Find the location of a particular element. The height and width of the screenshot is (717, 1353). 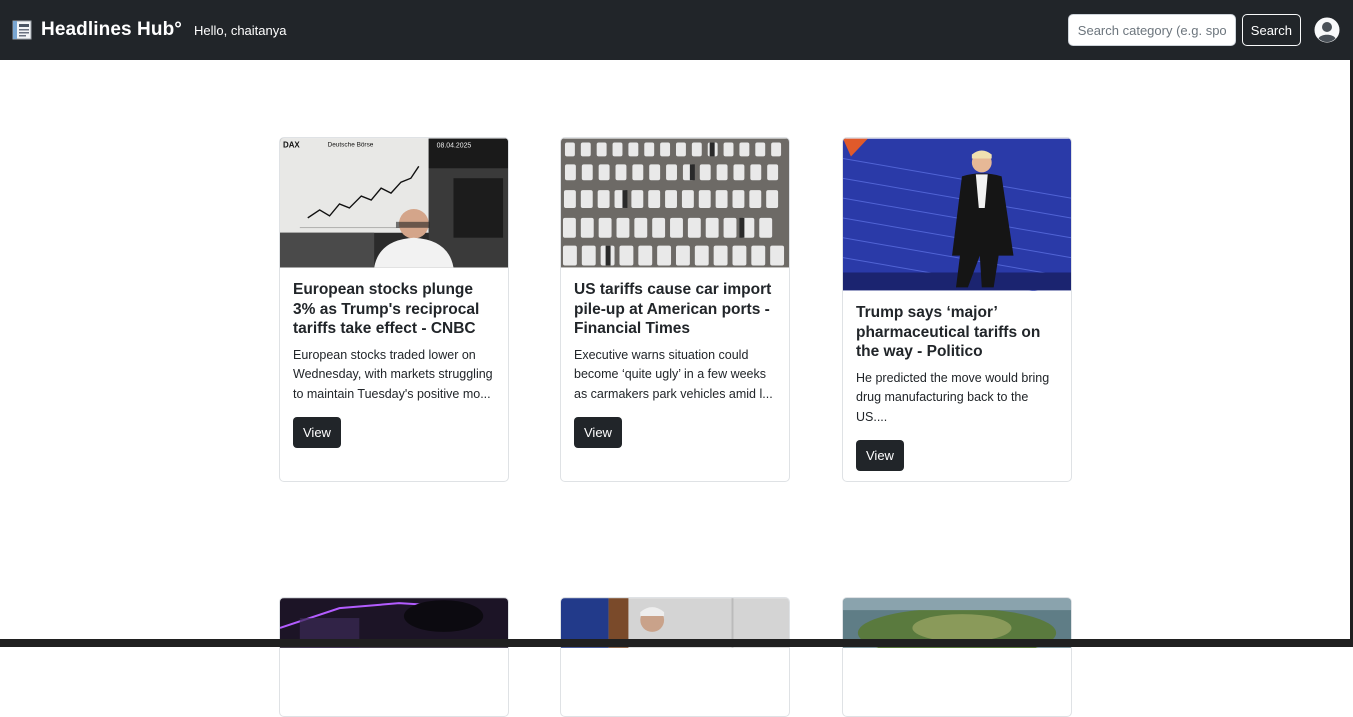

brand-link: Headlines Hub° is located at coordinates (97, 30).